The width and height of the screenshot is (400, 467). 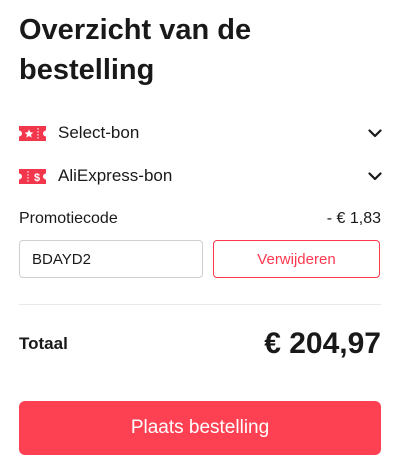 What do you see at coordinates (99, 132) in the screenshot?
I see `select-coupon-label: Select-bon` at bounding box center [99, 132].